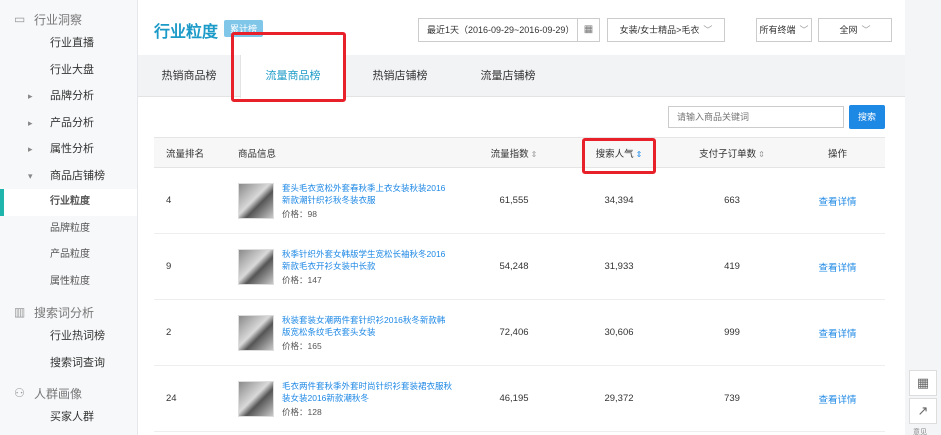  I want to click on sidebar-item-buyer-crowd: 买家人群, so click(68, 417).